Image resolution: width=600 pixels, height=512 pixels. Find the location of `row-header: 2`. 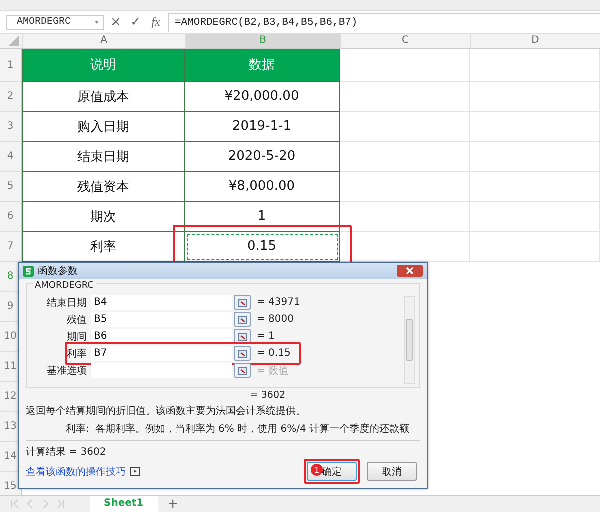

row-header: 2 is located at coordinates (11, 97).